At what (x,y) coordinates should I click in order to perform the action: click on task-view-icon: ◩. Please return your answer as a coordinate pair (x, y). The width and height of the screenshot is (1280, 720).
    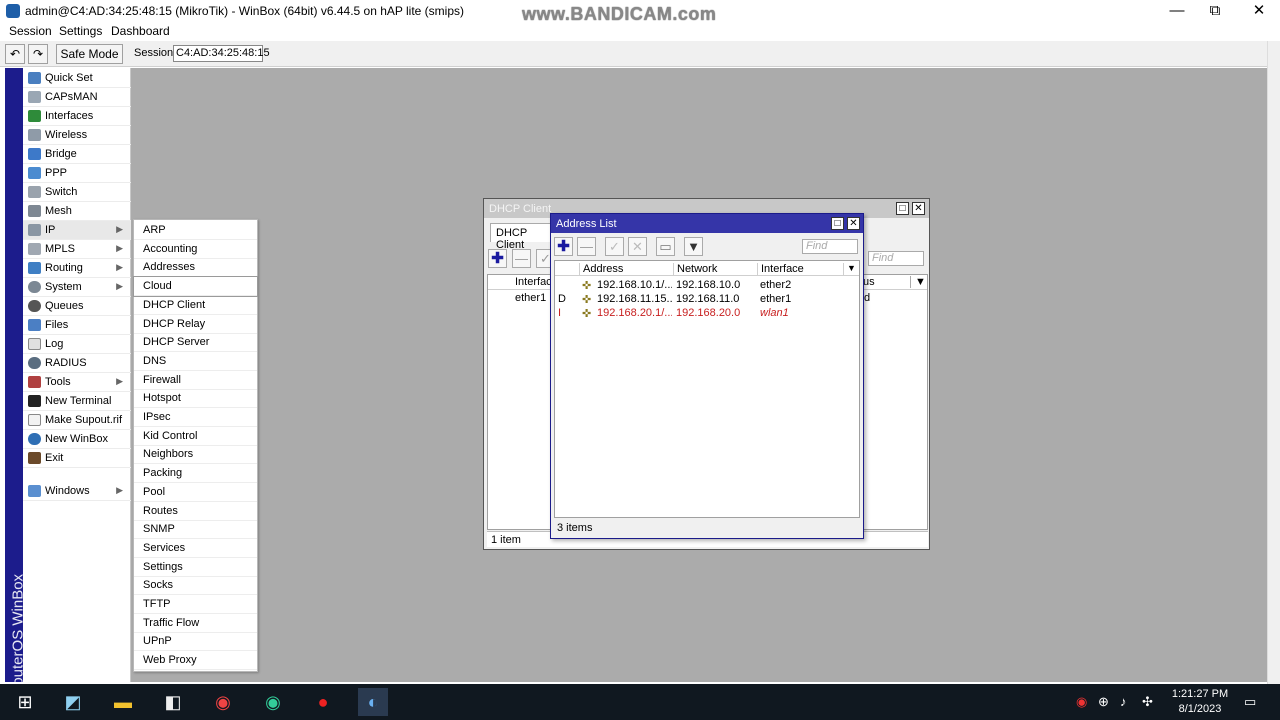
    Looking at the image, I should click on (73, 702).